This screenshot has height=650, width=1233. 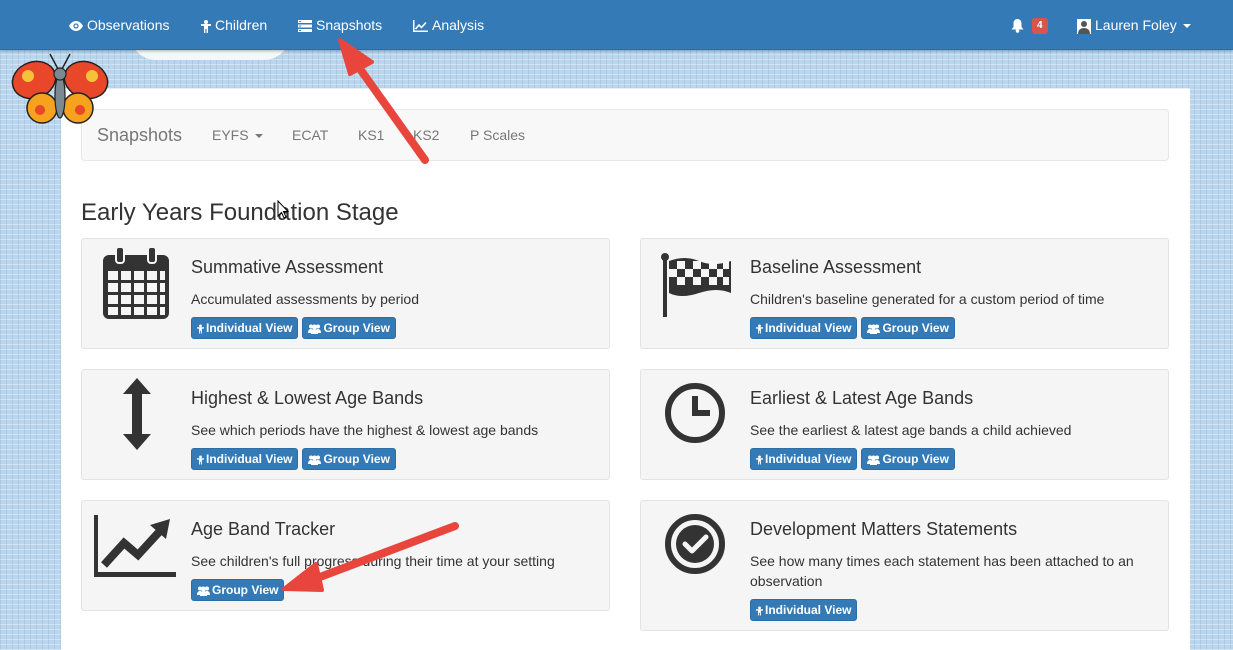 I want to click on subnav-p-scales: P Scales, so click(x=497, y=135).